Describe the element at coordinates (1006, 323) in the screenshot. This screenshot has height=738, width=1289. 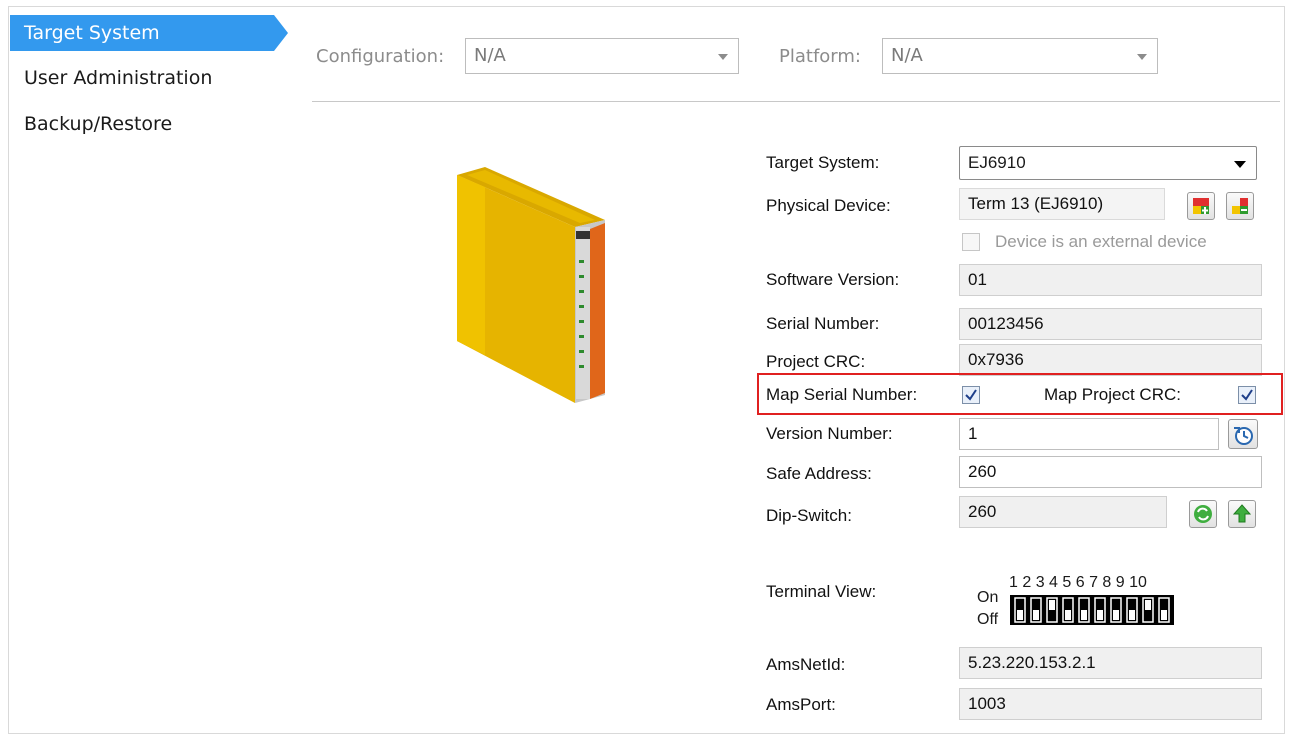
I see `serial-number-value: 00123456` at that location.